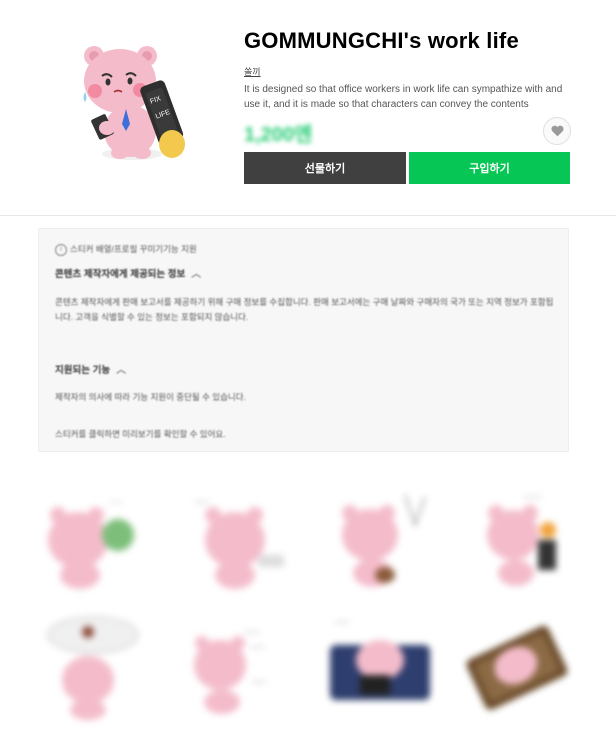 The image size is (616, 740). I want to click on section-creator-info-title: 콘텐츠 제작자에게 제공되는 정보, so click(120, 274).